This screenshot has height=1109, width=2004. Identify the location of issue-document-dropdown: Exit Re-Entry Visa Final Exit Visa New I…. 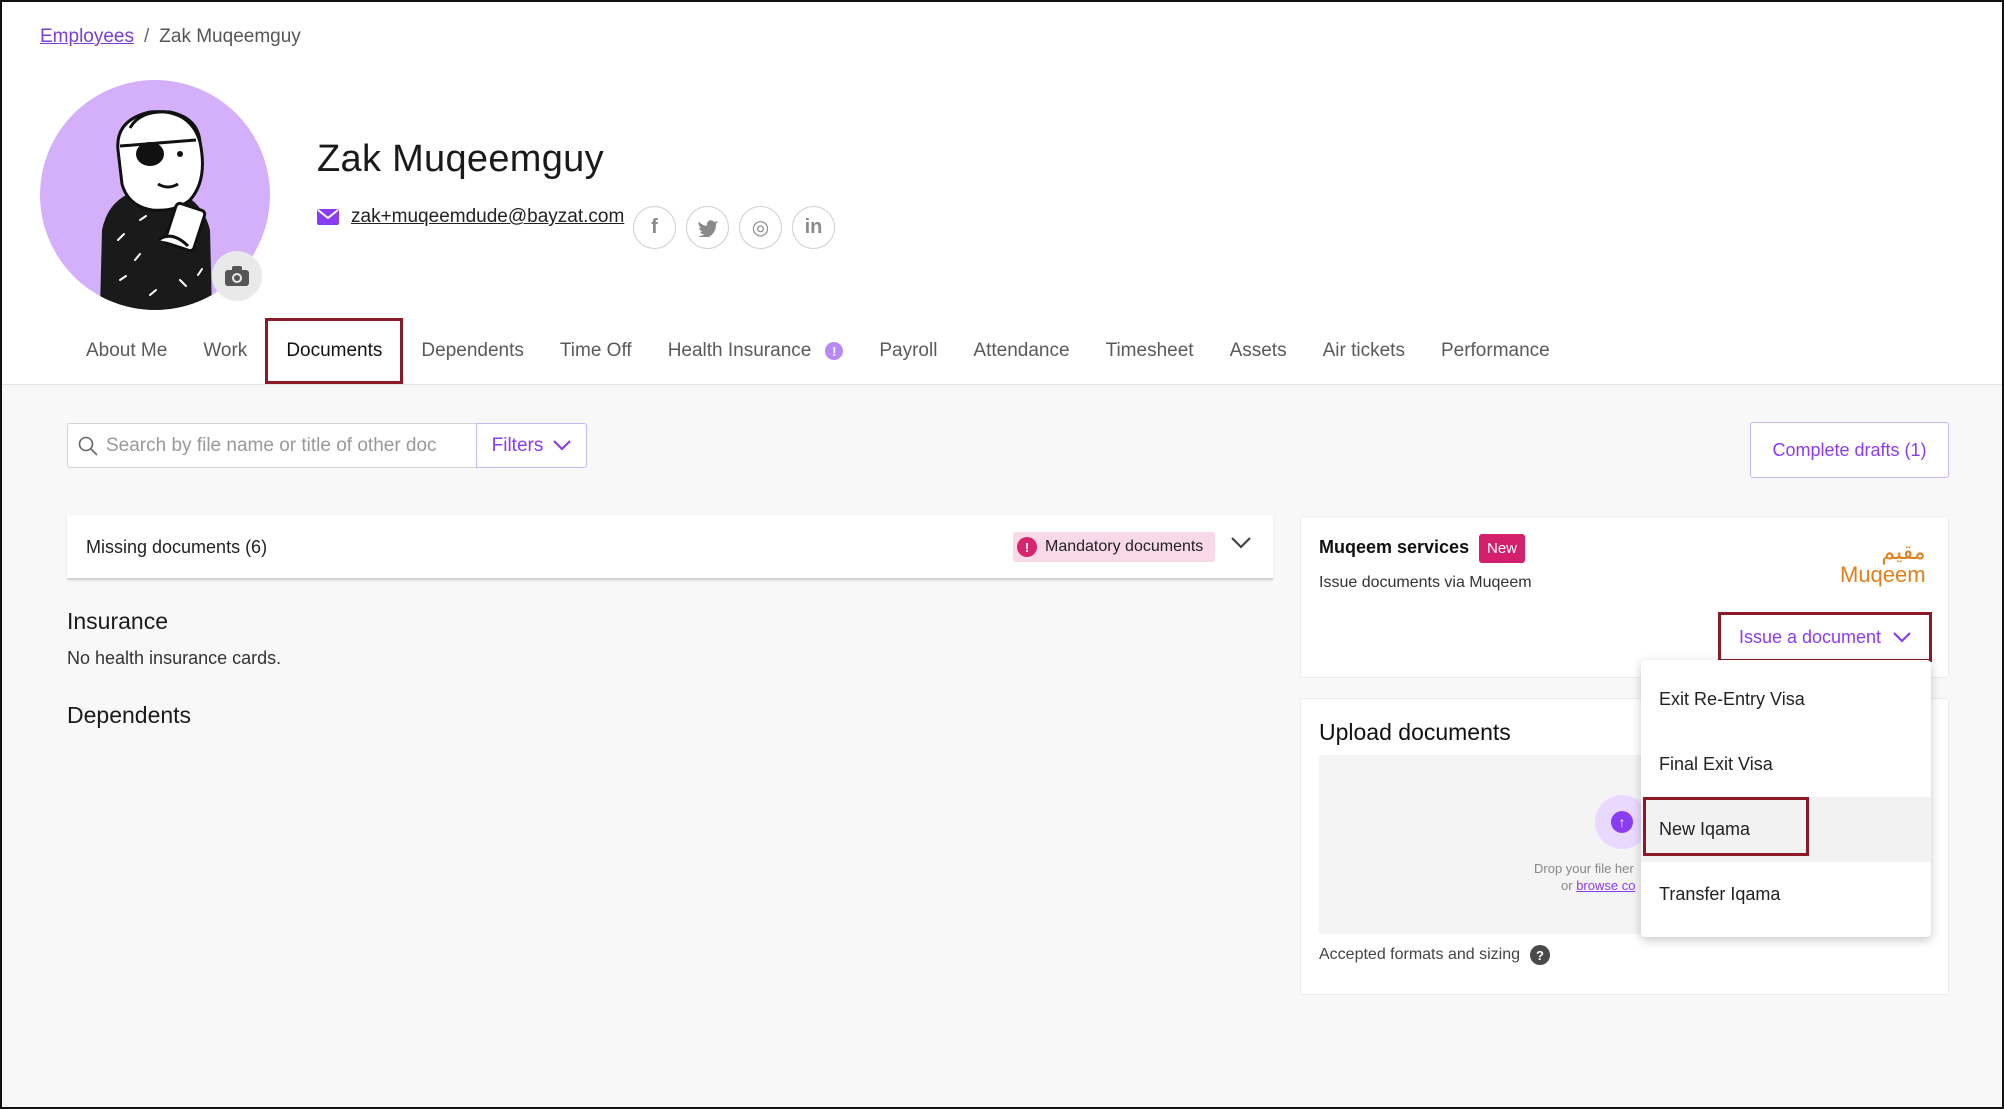
(1786, 798).